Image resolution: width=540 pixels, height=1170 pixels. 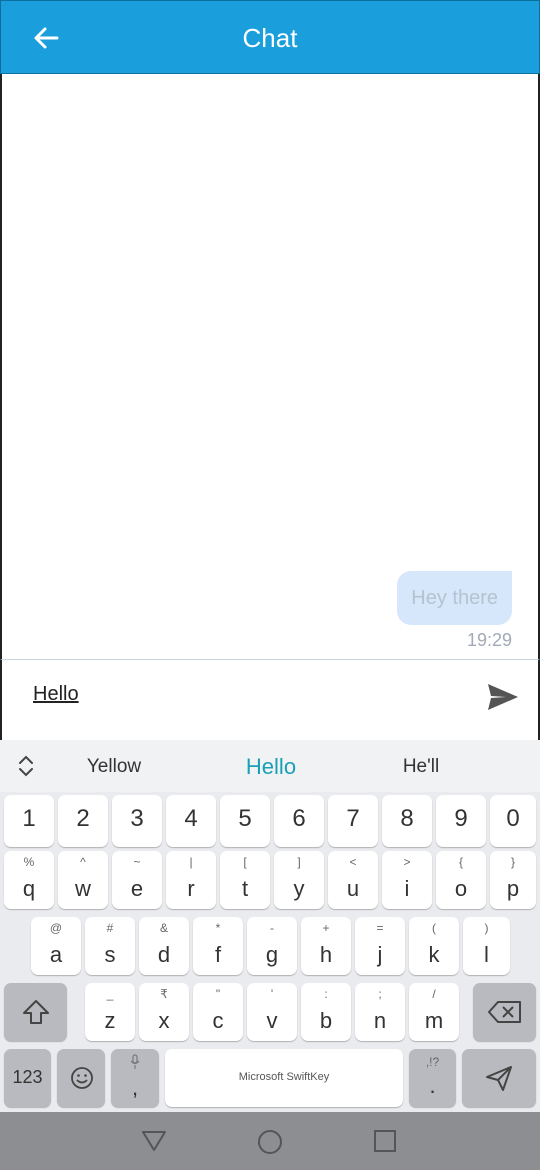 I want to click on key-letter: + h, so click(x=326, y=946).